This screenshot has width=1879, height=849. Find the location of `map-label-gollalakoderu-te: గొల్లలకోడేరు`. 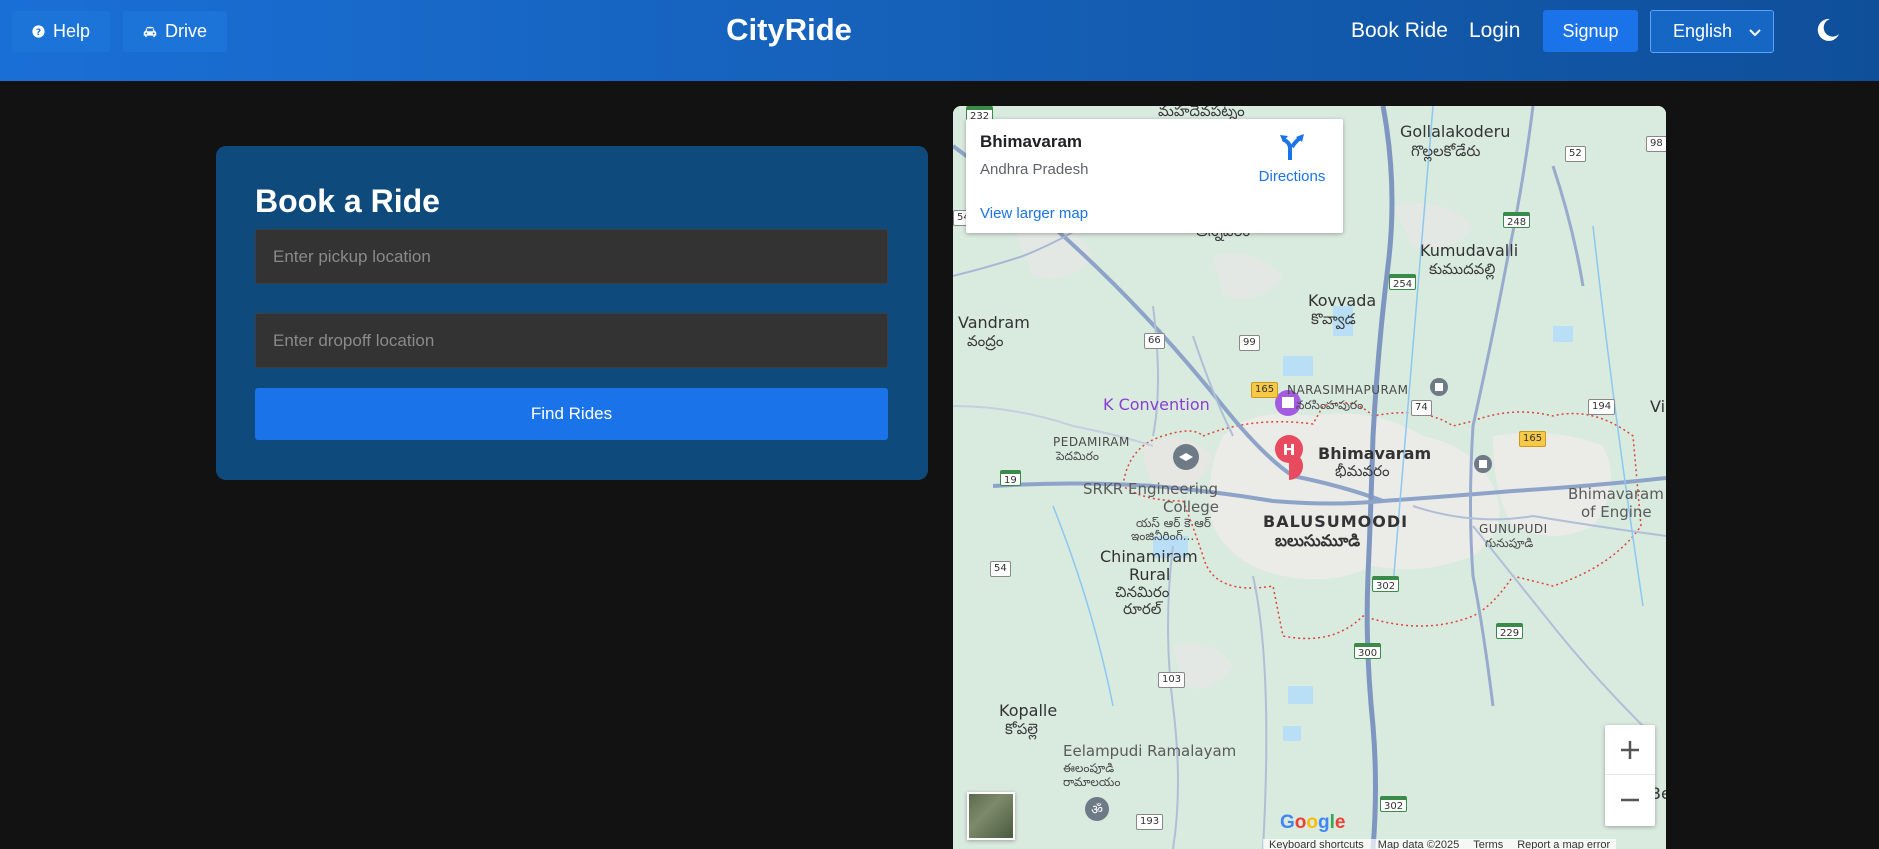

map-label-gollalakoderu-te: గొల్లలకోడేరు is located at coordinates (1446, 151).